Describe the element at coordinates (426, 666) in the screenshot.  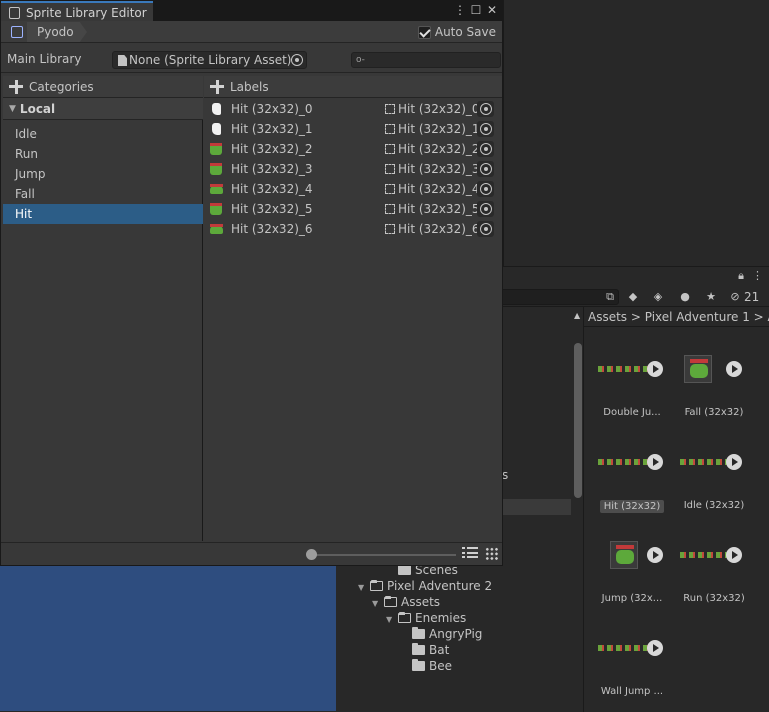
I see `tree-item: Bee` at that location.